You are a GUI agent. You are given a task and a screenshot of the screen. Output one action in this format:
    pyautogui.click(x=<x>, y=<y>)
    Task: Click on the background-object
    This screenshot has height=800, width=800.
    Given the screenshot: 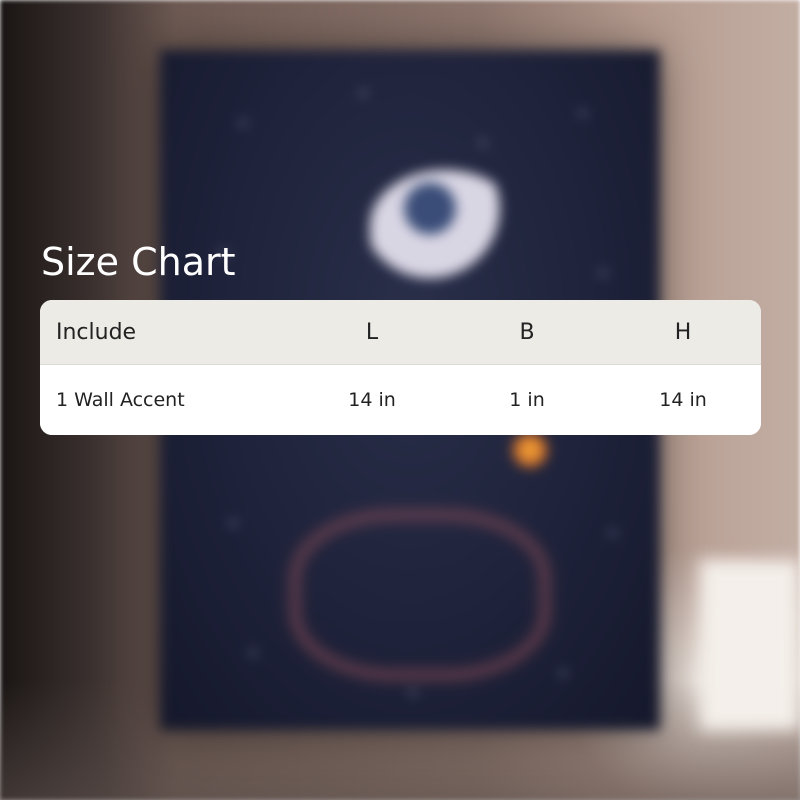 What is the action you would take?
    pyautogui.click(x=750, y=645)
    